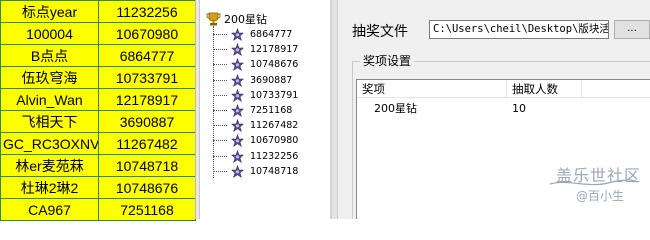  Describe the element at coordinates (147, 33) in the screenshot. I see `cell-user-id: 10670980` at that location.